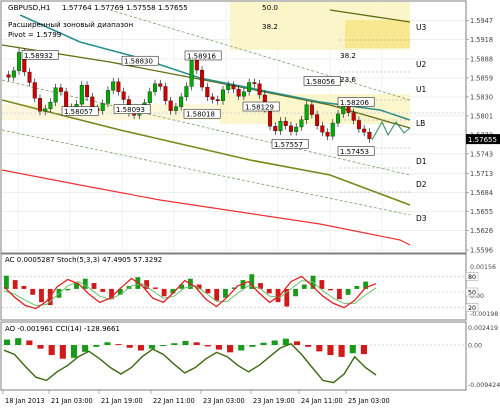  I want to click on time-tick-label: 23 Jan 19:00, so click(274, 401).